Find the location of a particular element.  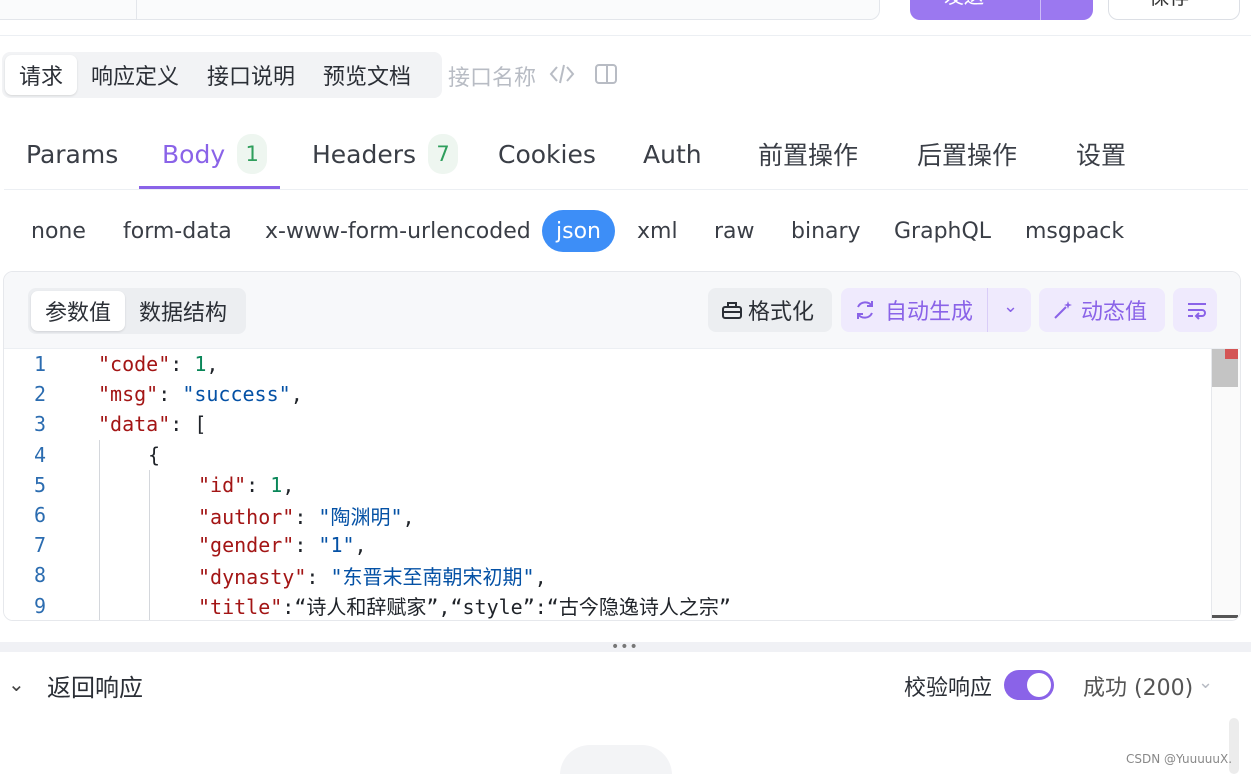

body-type-msgpack: msgpack is located at coordinates (1074, 231).